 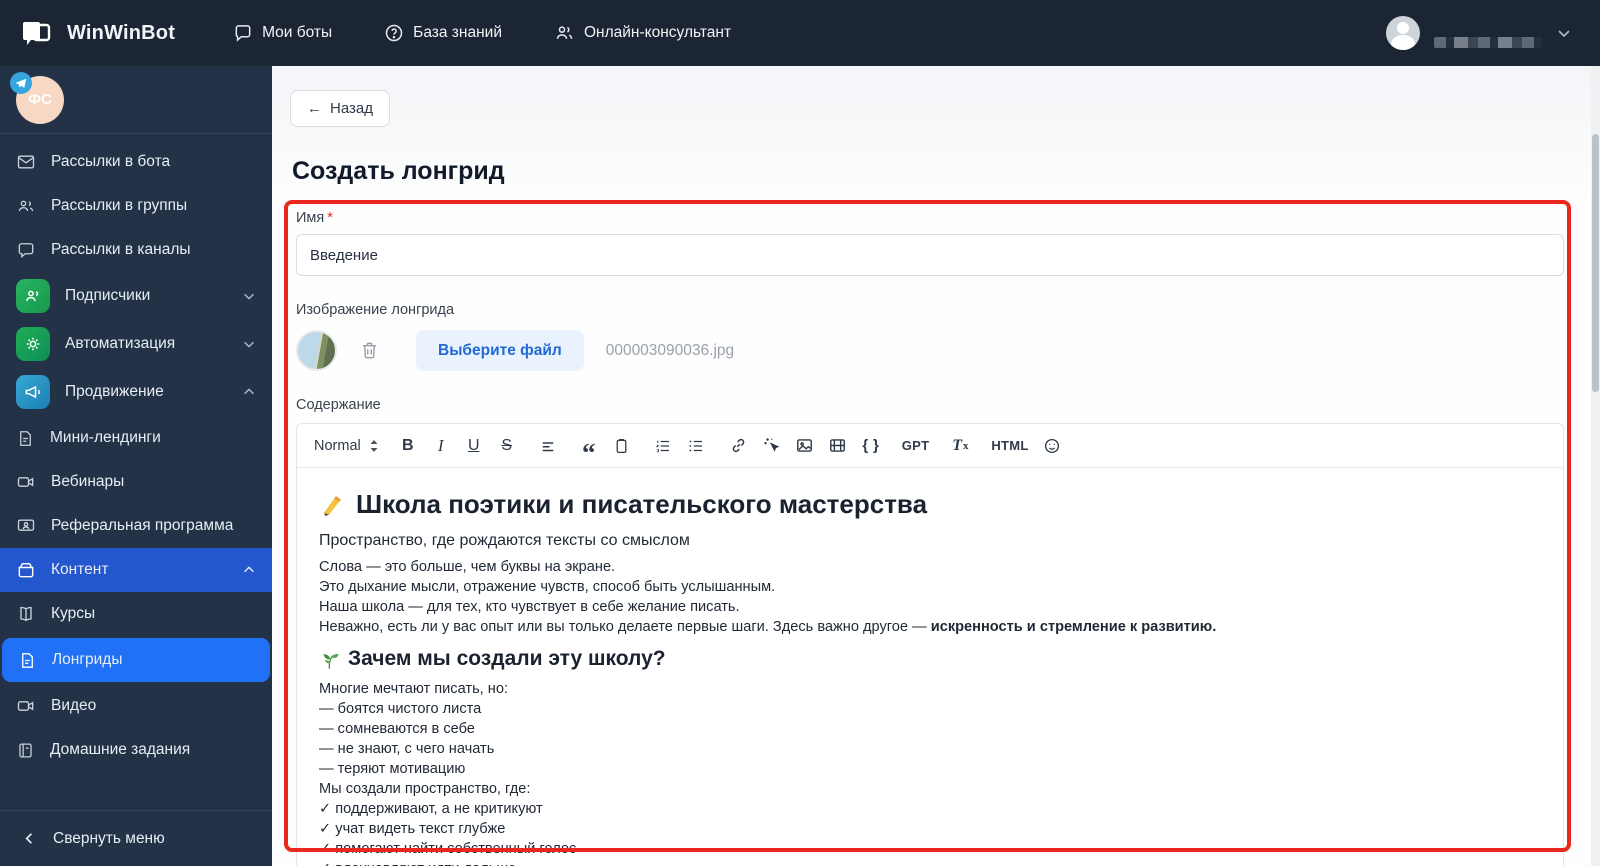 What do you see at coordinates (136, 250) in the screenshot?
I see `sidebar-item-broadcast-channels: Рассылки в каналы` at bounding box center [136, 250].